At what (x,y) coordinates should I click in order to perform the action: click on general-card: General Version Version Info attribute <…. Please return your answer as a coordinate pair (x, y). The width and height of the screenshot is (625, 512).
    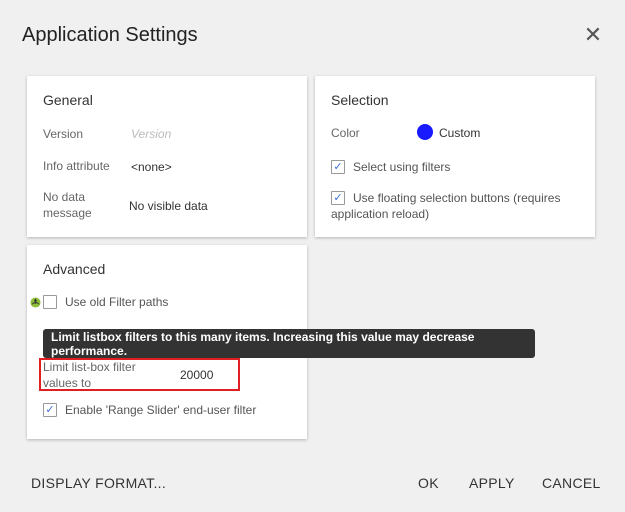
    Looking at the image, I should click on (167, 156).